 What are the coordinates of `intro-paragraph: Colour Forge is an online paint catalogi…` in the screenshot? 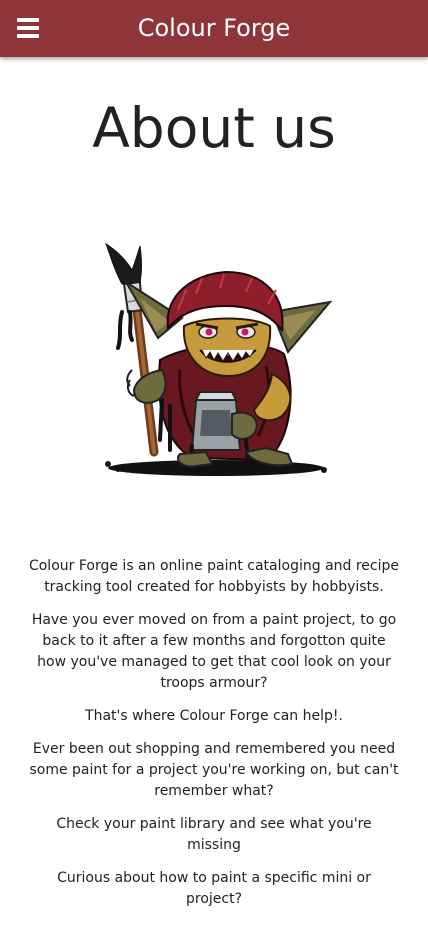 It's located at (214, 576).